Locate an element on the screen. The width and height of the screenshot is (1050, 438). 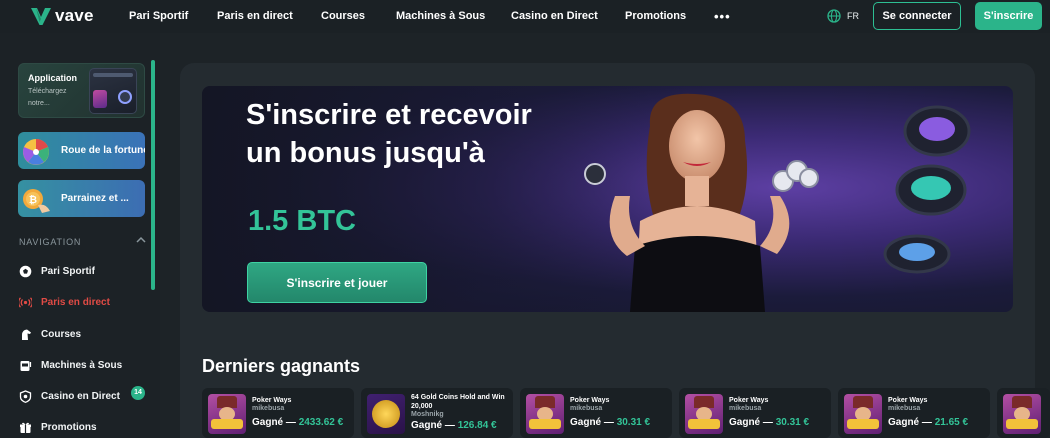
winner-card-partial is located at coordinates (1023, 413).